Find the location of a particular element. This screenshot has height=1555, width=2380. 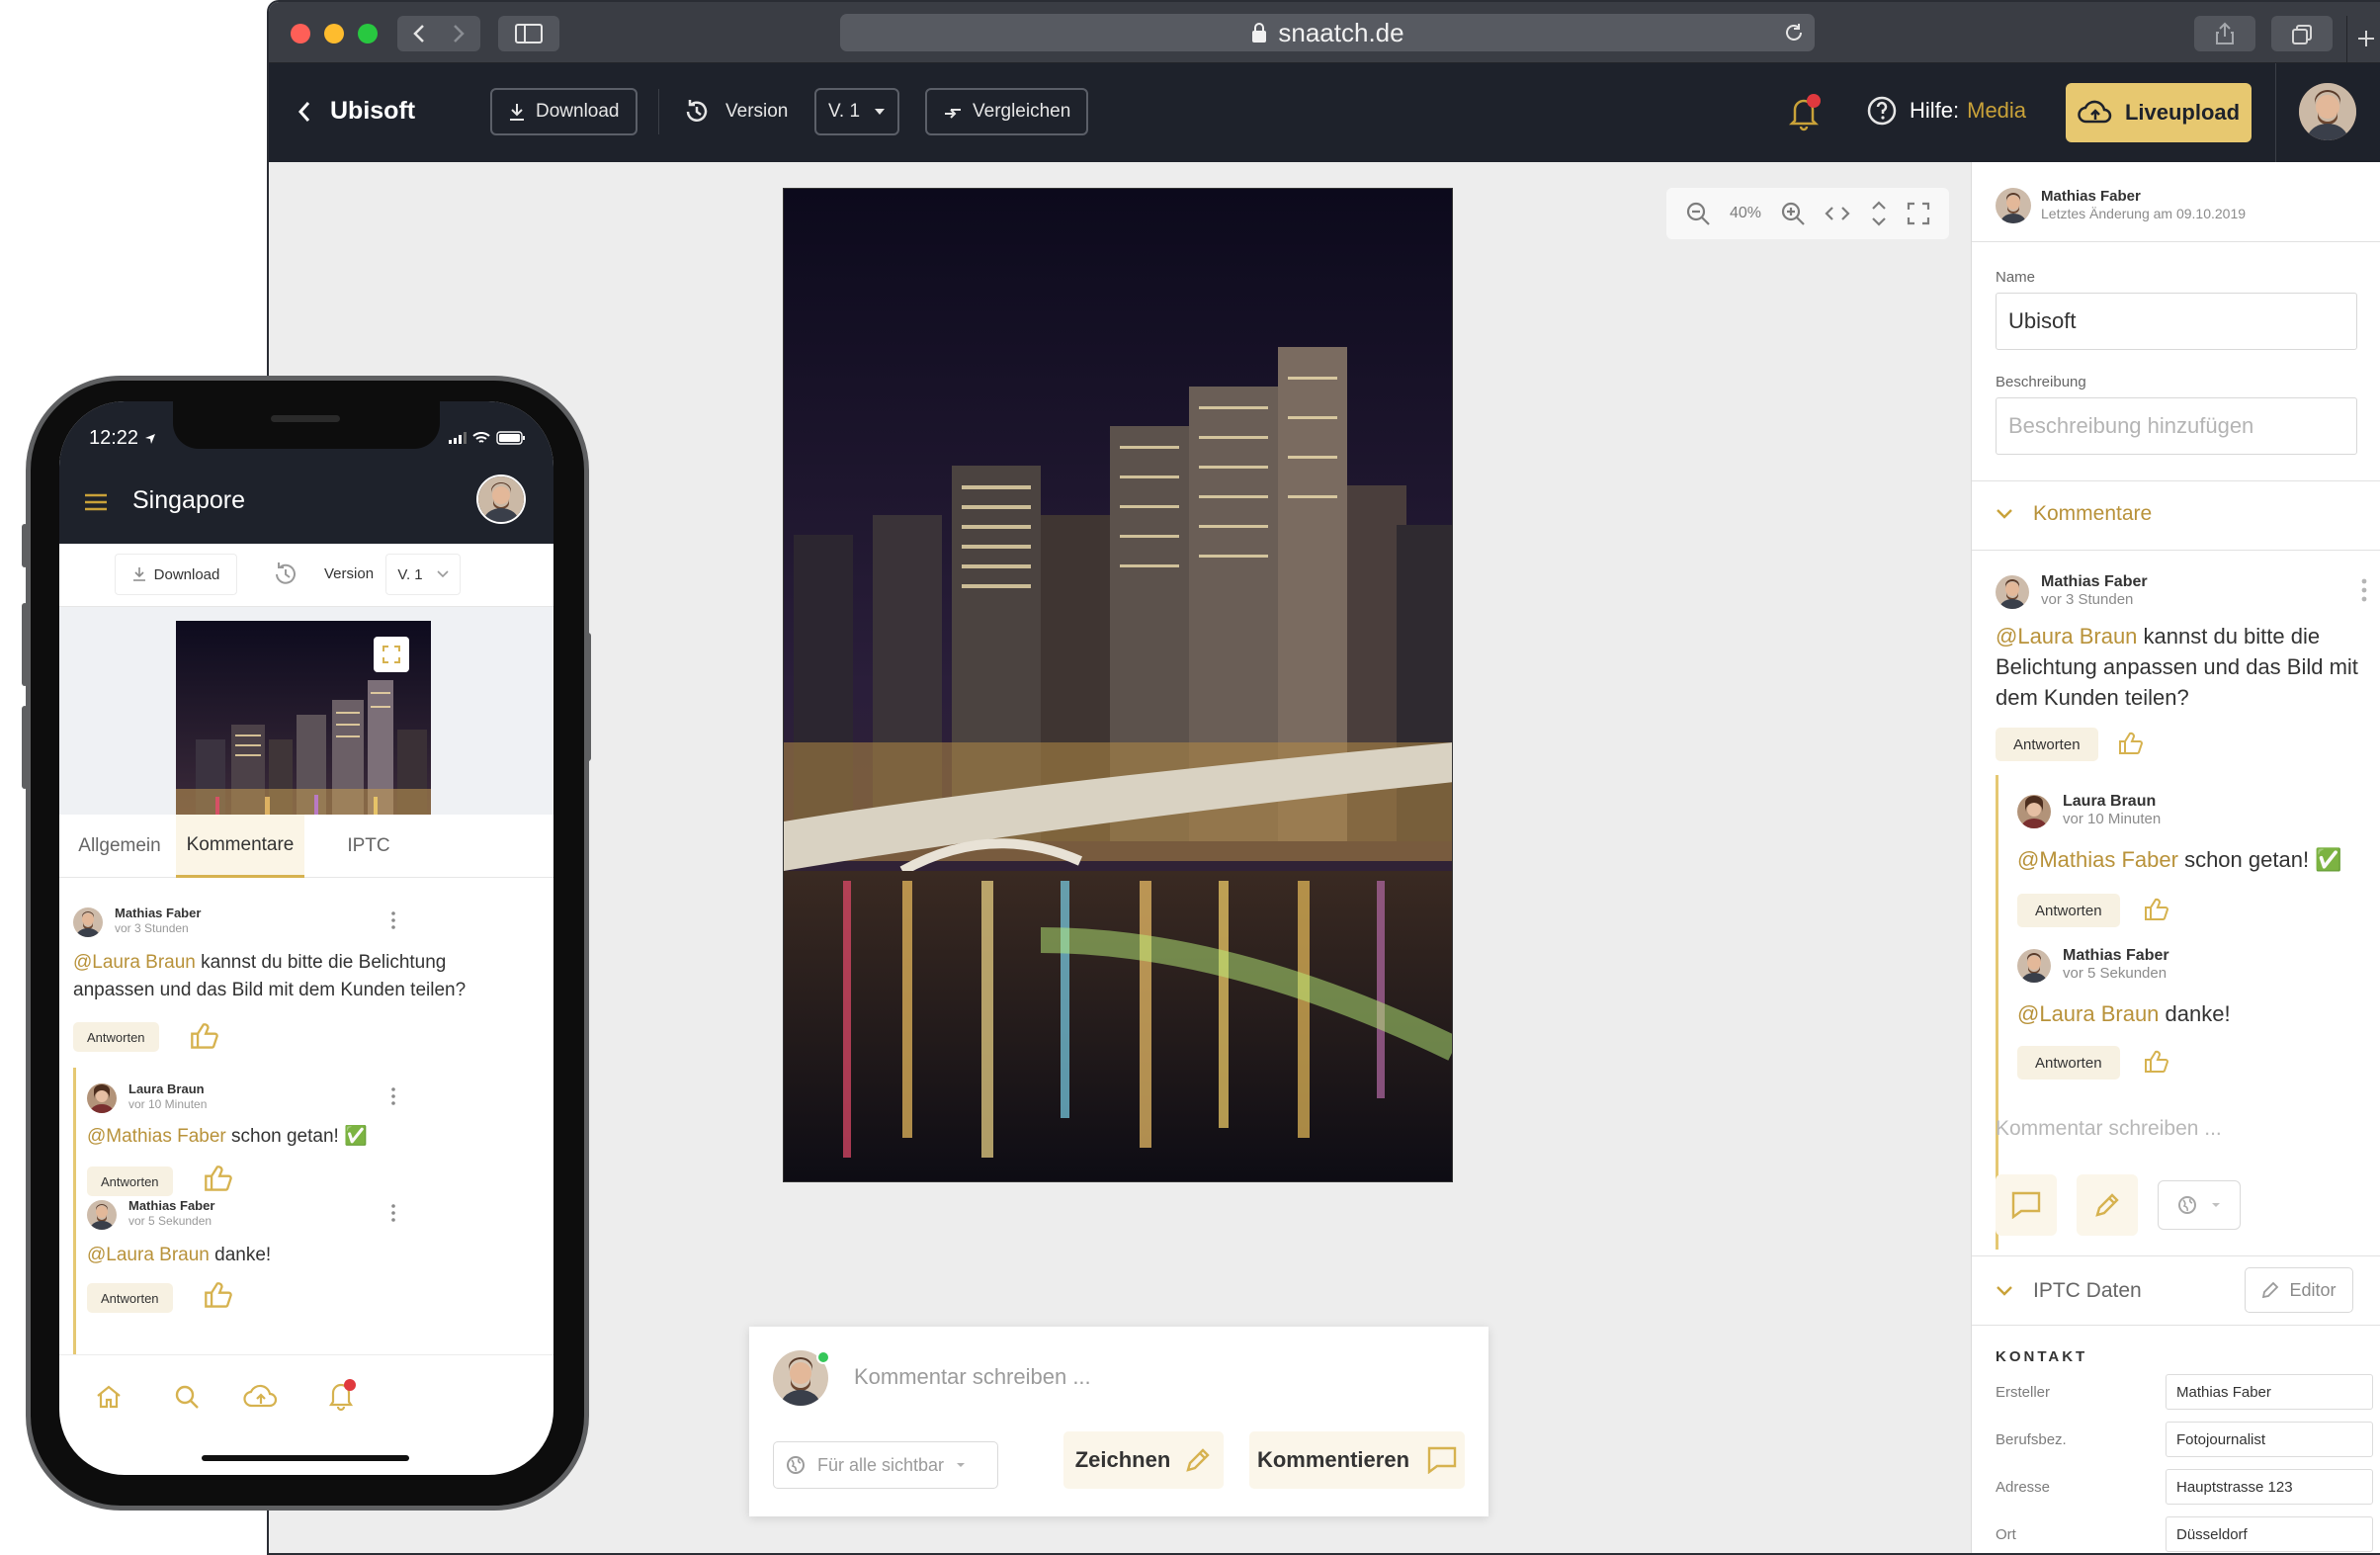

reload-icon is located at coordinates (1794, 32).